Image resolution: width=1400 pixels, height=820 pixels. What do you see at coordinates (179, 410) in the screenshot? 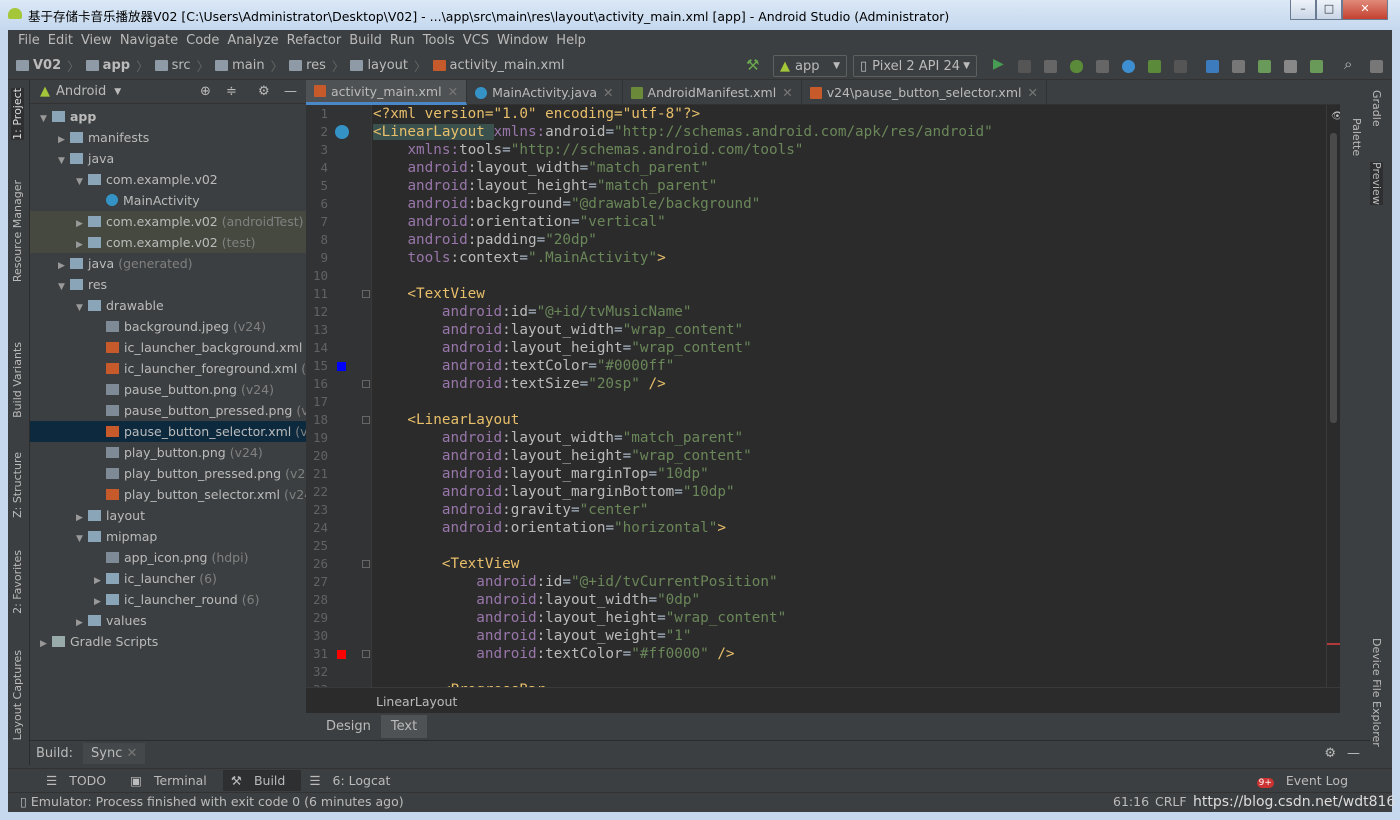
I see `tree-item: pause_button_pressed.png (v24)` at bounding box center [179, 410].